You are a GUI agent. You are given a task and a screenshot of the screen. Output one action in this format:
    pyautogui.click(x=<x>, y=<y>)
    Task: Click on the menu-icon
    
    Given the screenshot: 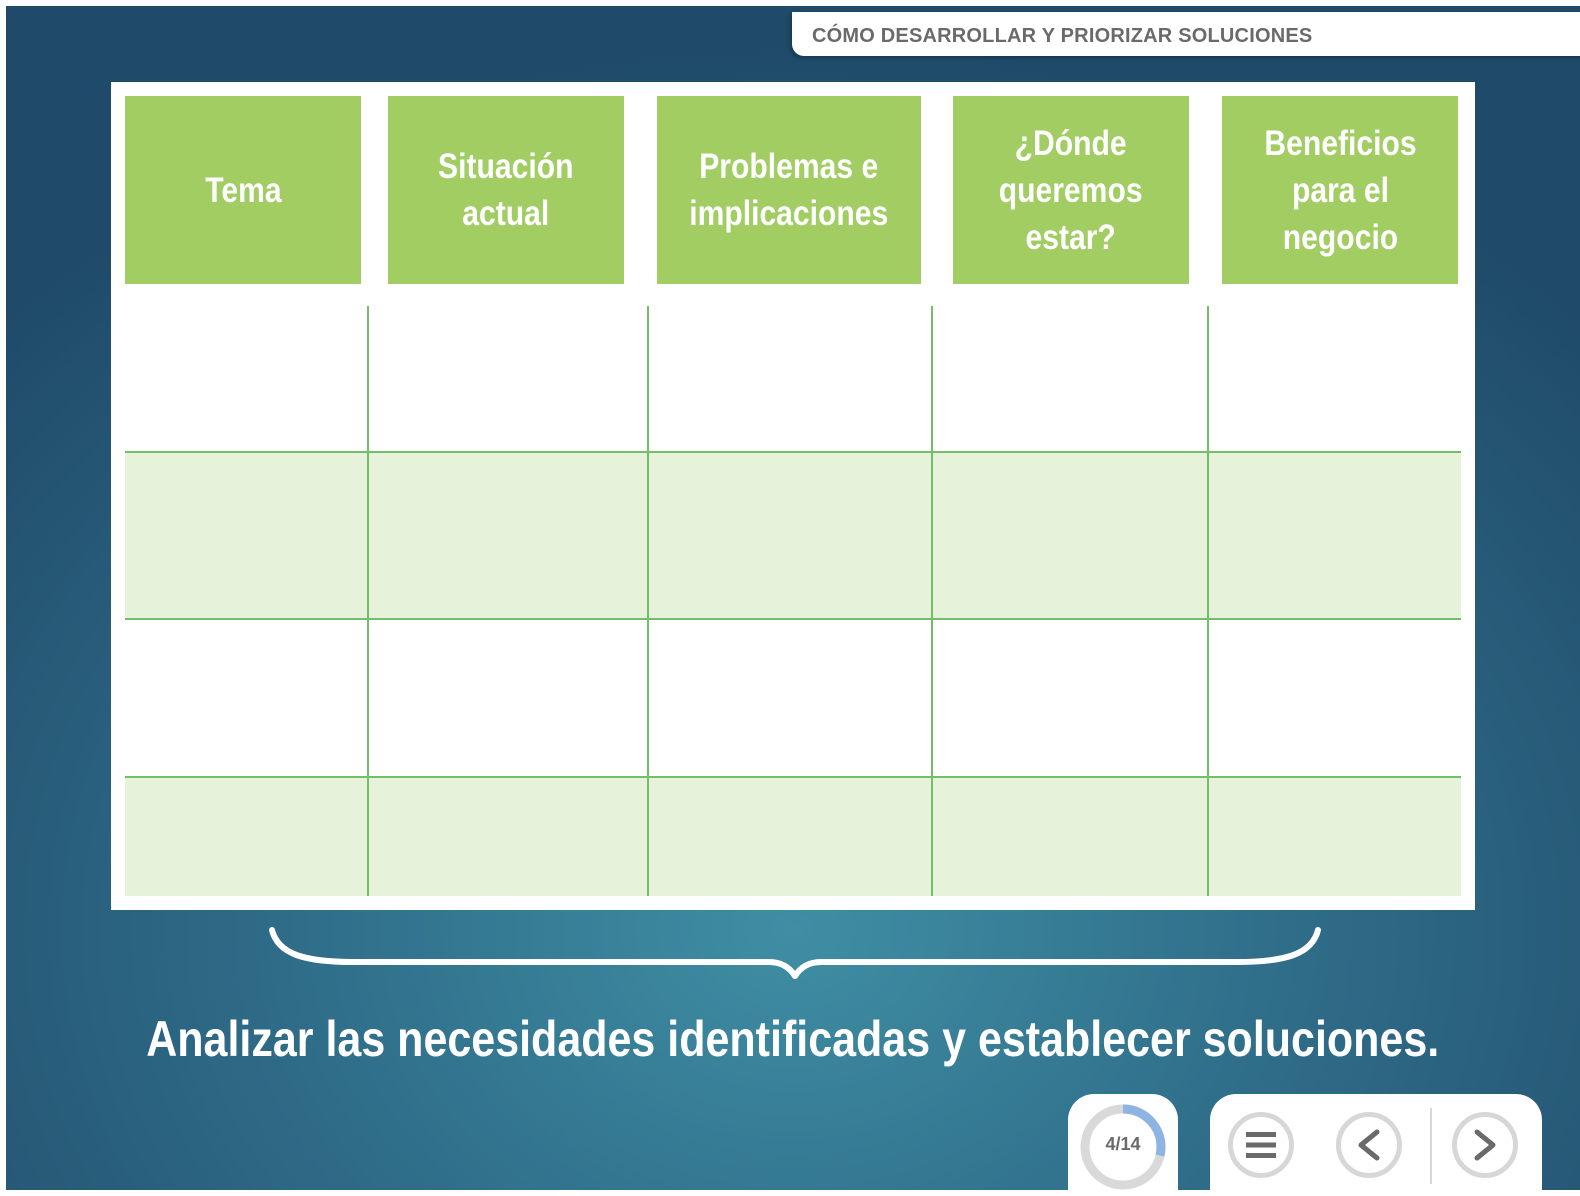 What is the action you would take?
    pyautogui.click(x=1261, y=1145)
    